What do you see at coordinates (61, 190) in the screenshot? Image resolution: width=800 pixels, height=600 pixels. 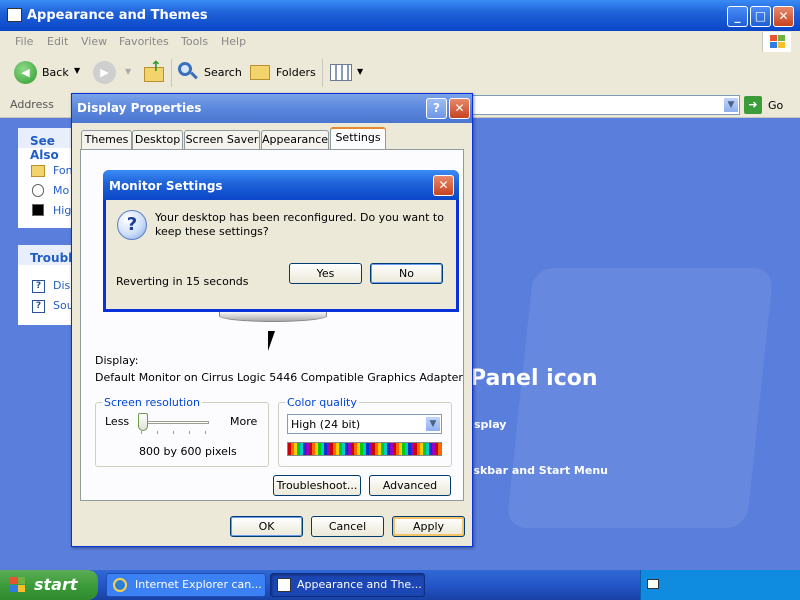 I see `see-also-link-mouse: Mo` at bounding box center [61, 190].